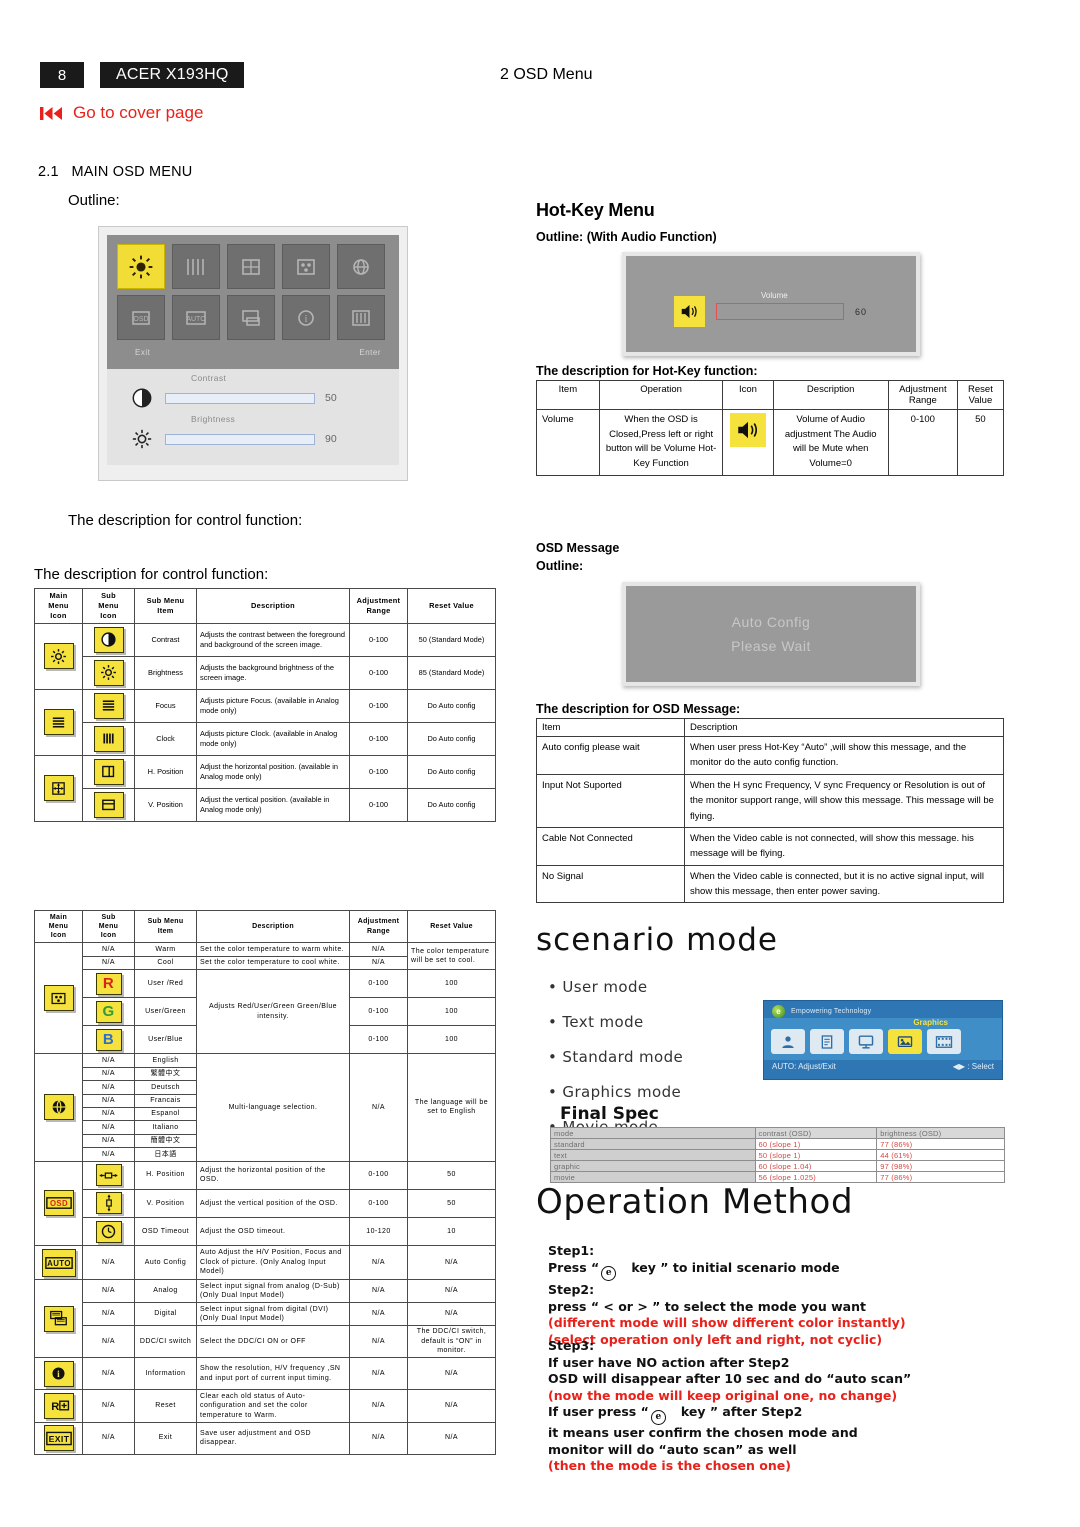  I want to click on hotkey-outline-label: Outline: (With Audio Function), so click(626, 237).